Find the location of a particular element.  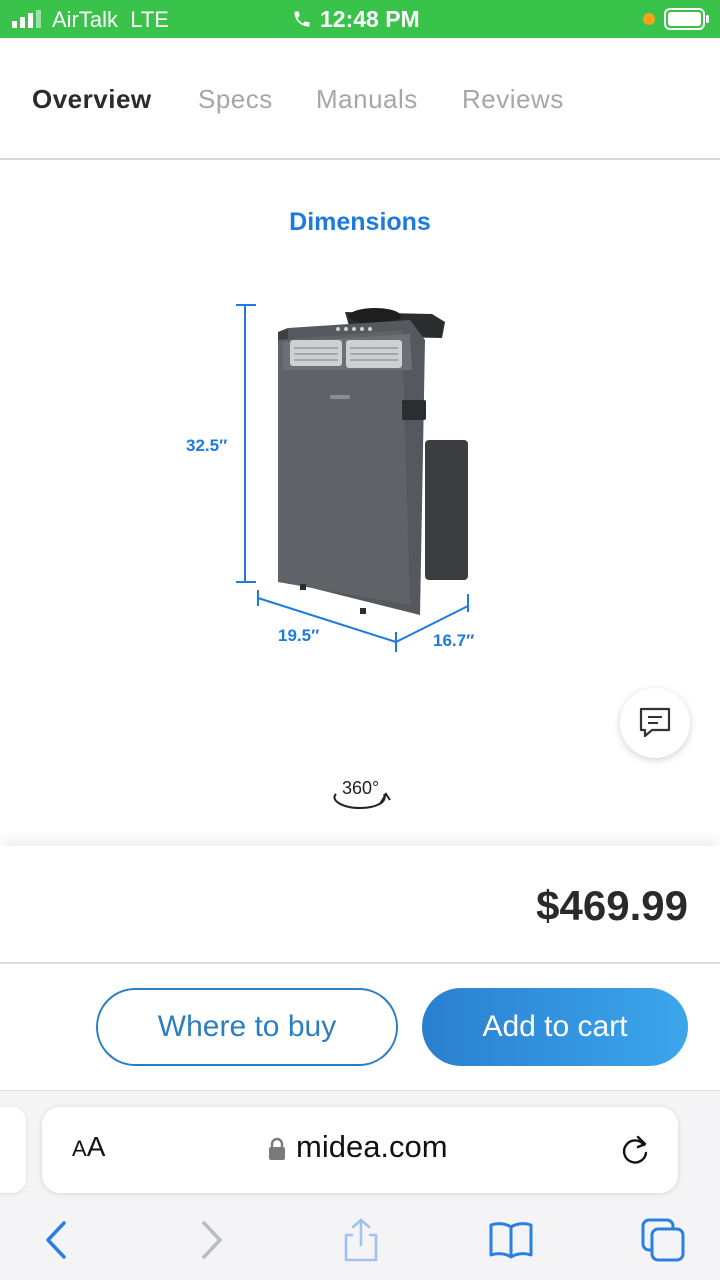

rotate-360-button: 360° is located at coordinates (360, 793).